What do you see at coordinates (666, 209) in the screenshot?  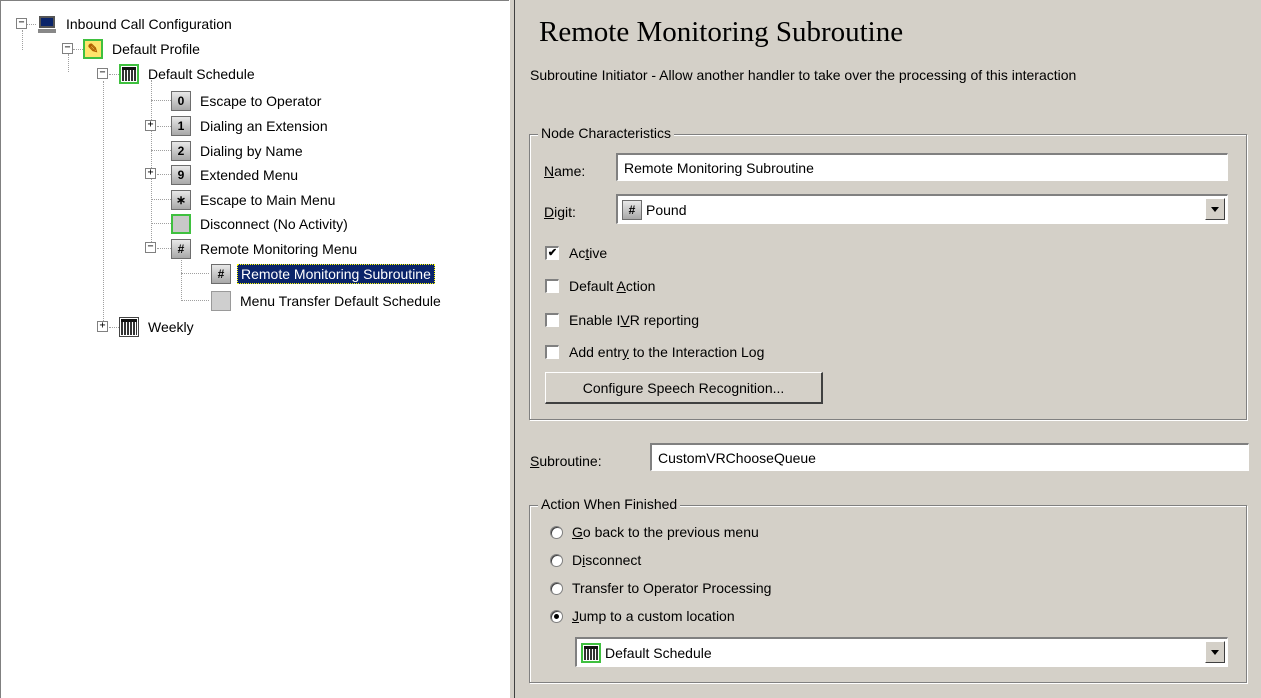 I see `digit-select-value: Pound` at bounding box center [666, 209].